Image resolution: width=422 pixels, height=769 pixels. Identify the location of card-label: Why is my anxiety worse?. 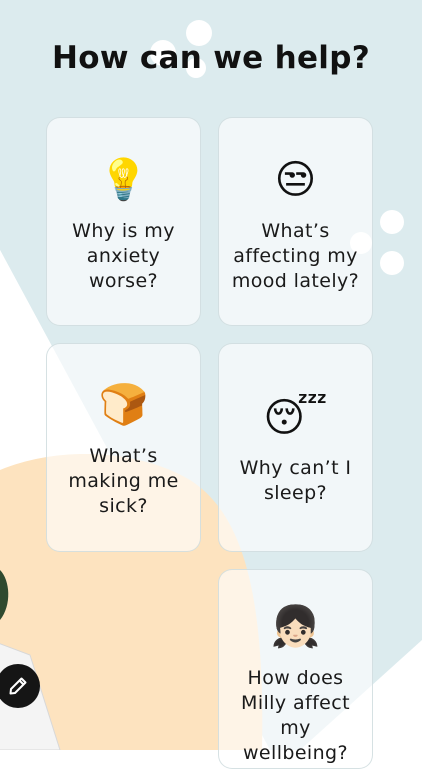
(123, 256).